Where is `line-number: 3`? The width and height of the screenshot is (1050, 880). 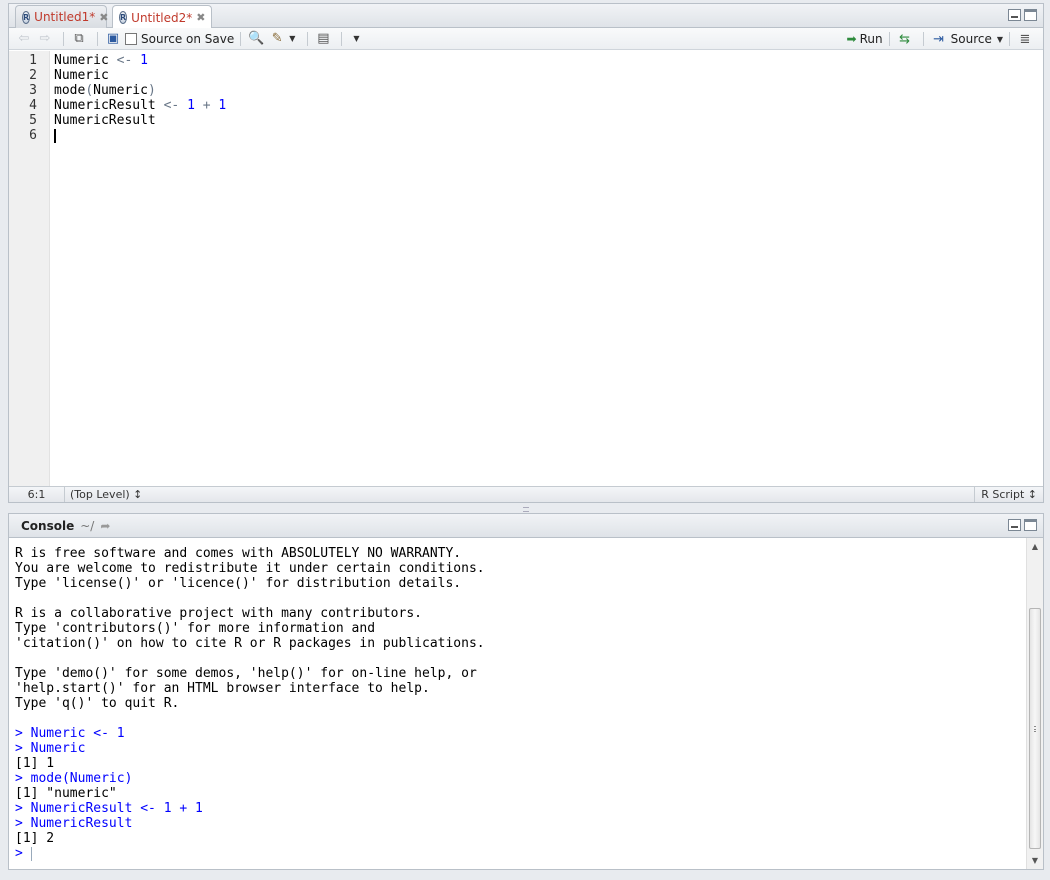
line-number: 3 is located at coordinates (33, 90).